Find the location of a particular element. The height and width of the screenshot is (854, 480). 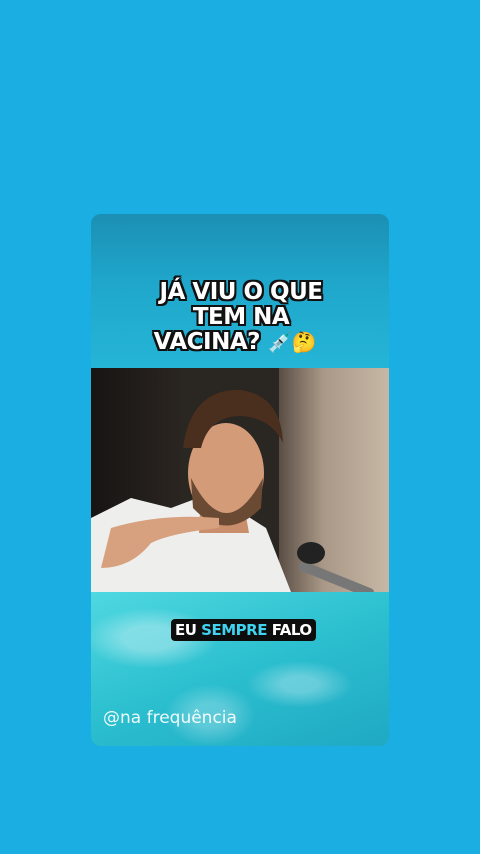

title-panel: JÁ VIU O QUE TEM NA VACINA? 💉🤔 is located at coordinates (240, 291).